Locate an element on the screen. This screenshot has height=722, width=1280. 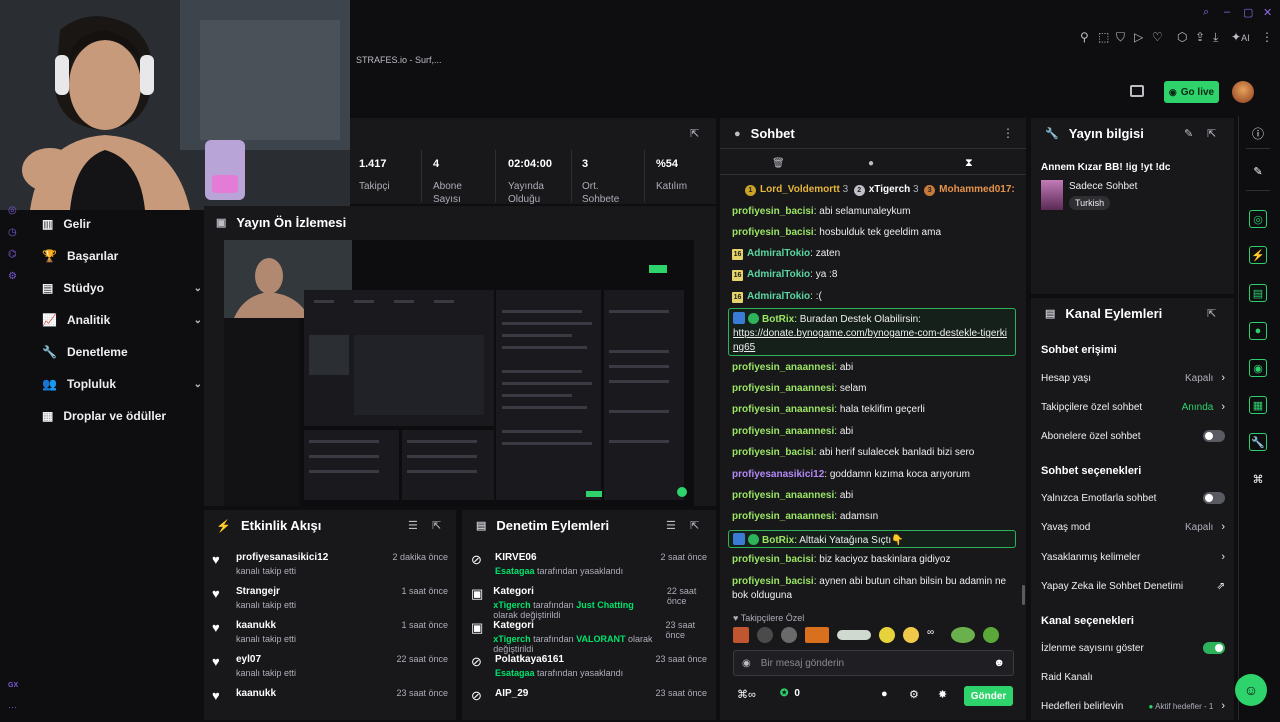
badge-icon: ✸ is located at coordinates (942, 694).